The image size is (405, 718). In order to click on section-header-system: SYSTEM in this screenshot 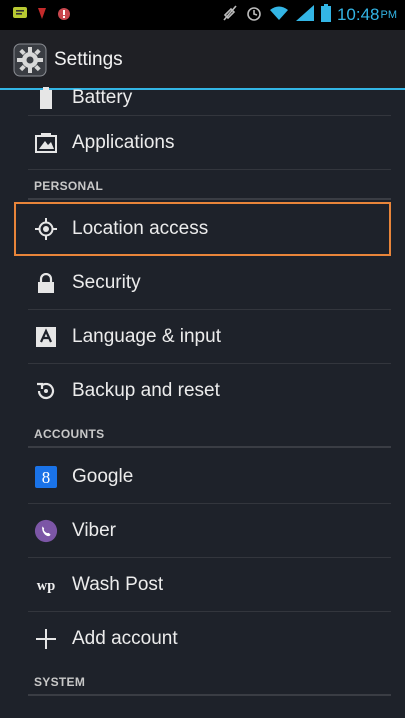, I will do `click(202, 682)`.